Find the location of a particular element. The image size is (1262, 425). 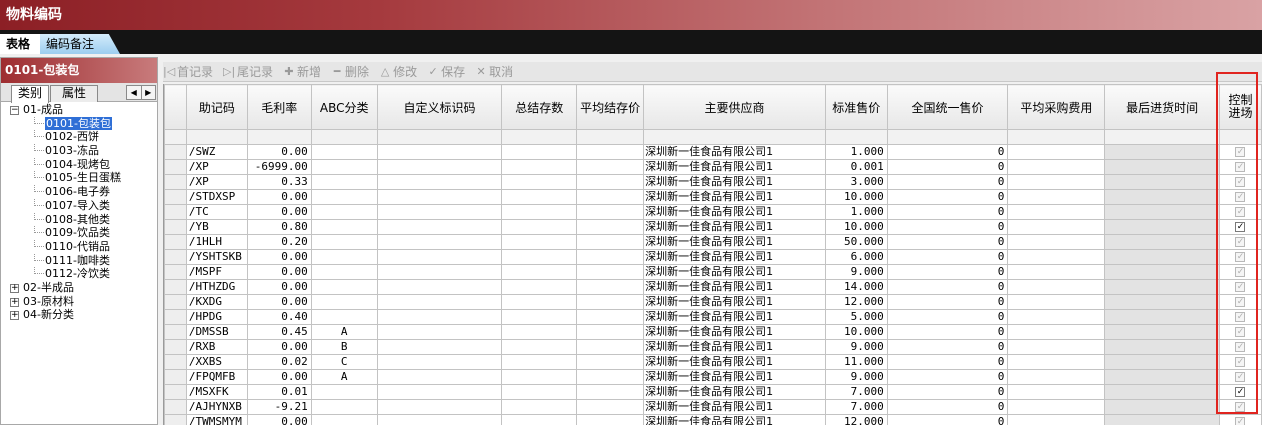

tree-node: +04-新分类 is located at coordinates (79, 315).